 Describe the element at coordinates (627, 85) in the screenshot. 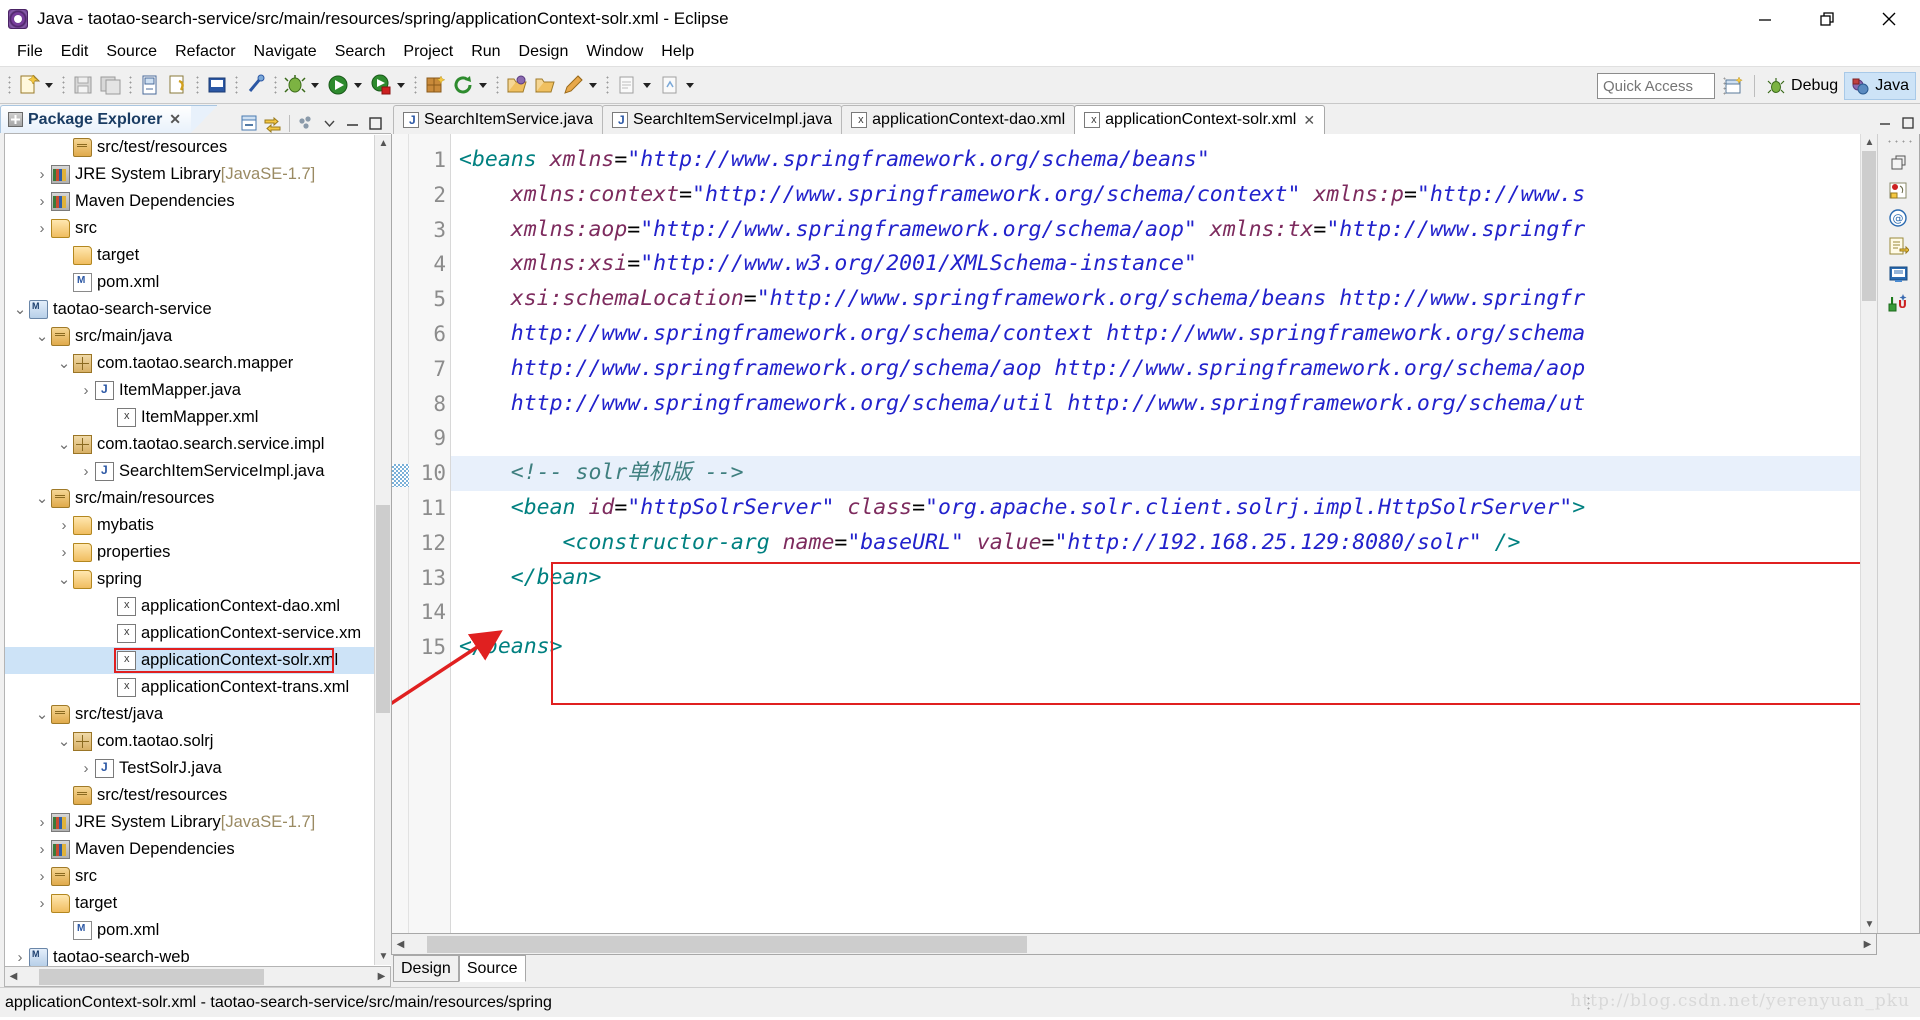

I see `toggle-mark-icon` at that location.